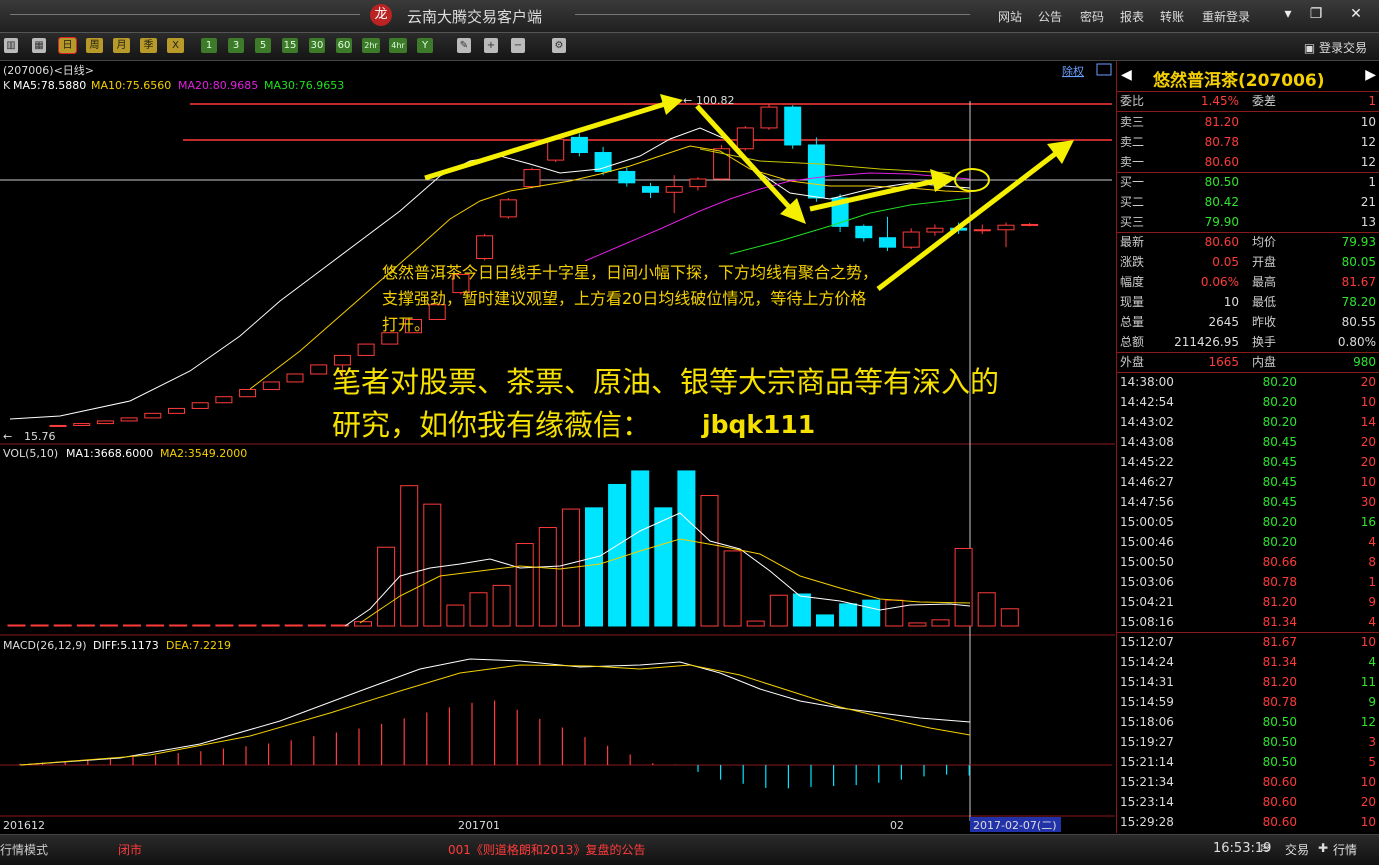  What do you see at coordinates (1358, 322) in the screenshot?
I see `stat-value: 80.55` at bounding box center [1358, 322].